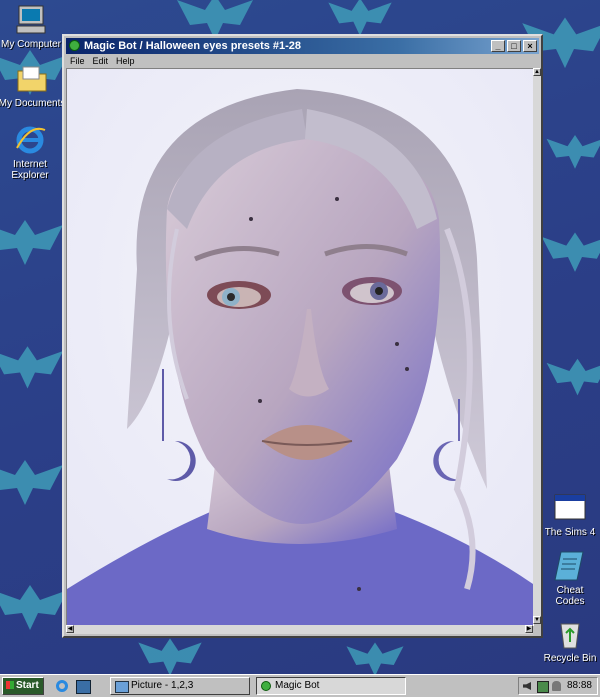 This screenshot has width=600, height=697. What do you see at coordinates (543, 687) in the screenshot?
I see `network-icon` at bounding box center [543, 687].